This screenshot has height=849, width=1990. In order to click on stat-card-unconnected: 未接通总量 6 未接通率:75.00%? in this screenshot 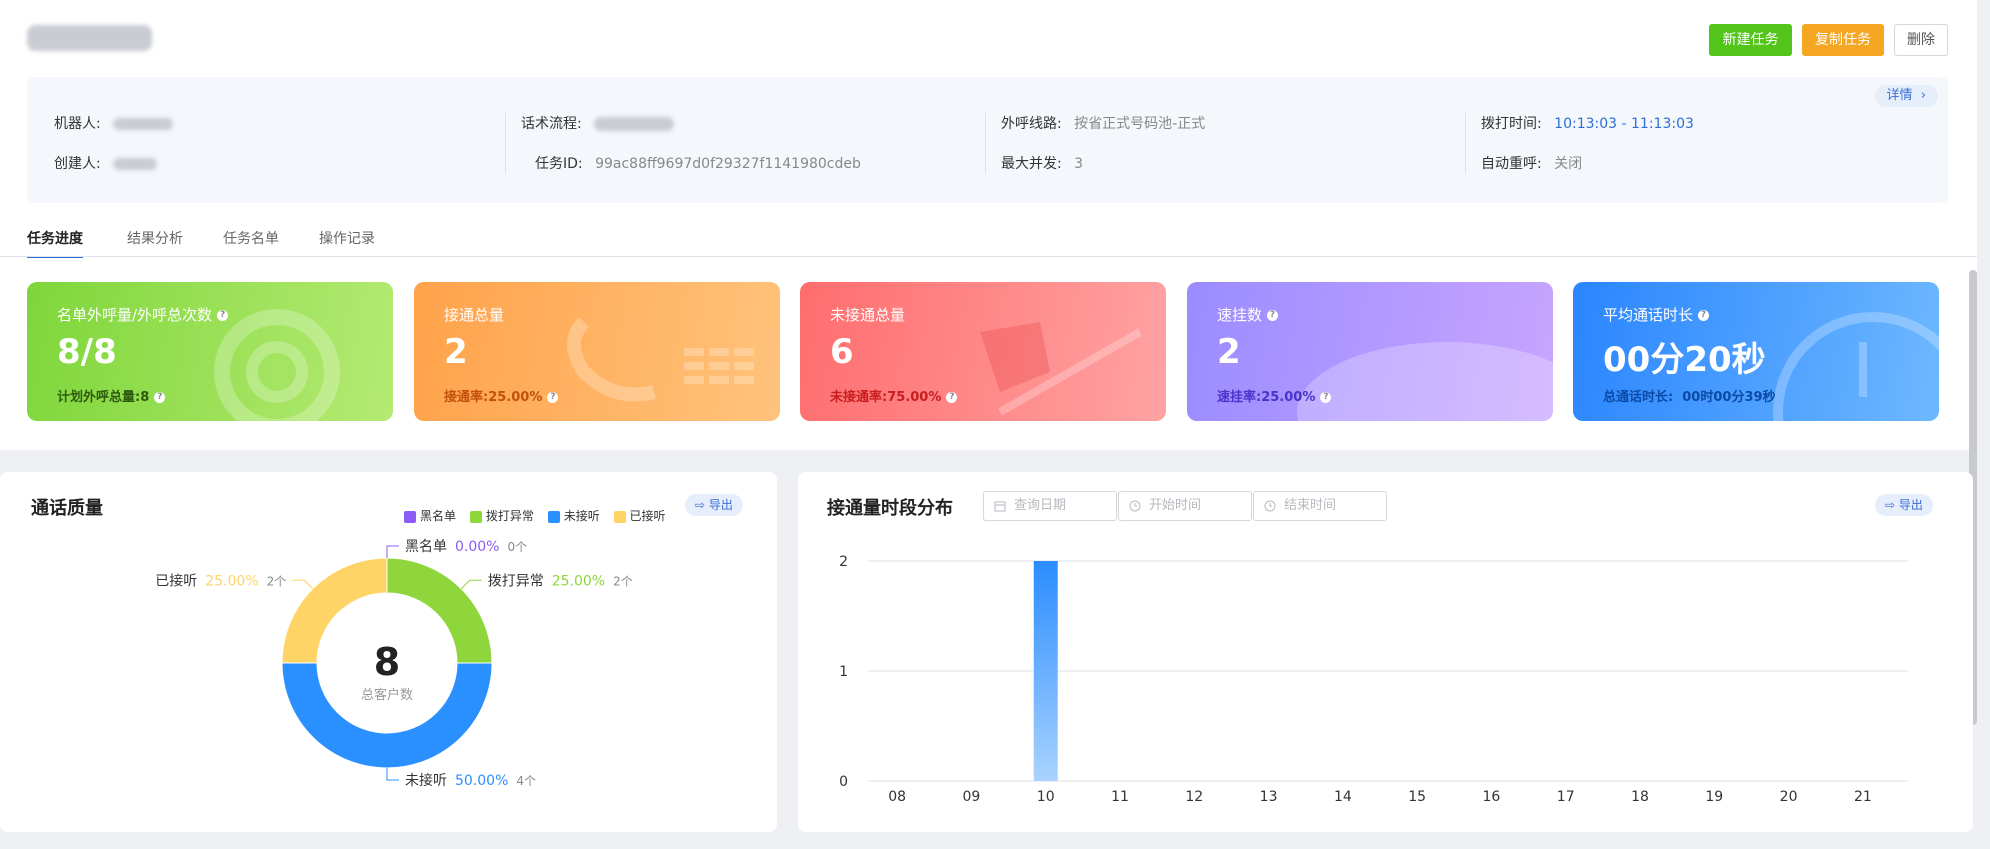, I will do `click(983, 351)`.